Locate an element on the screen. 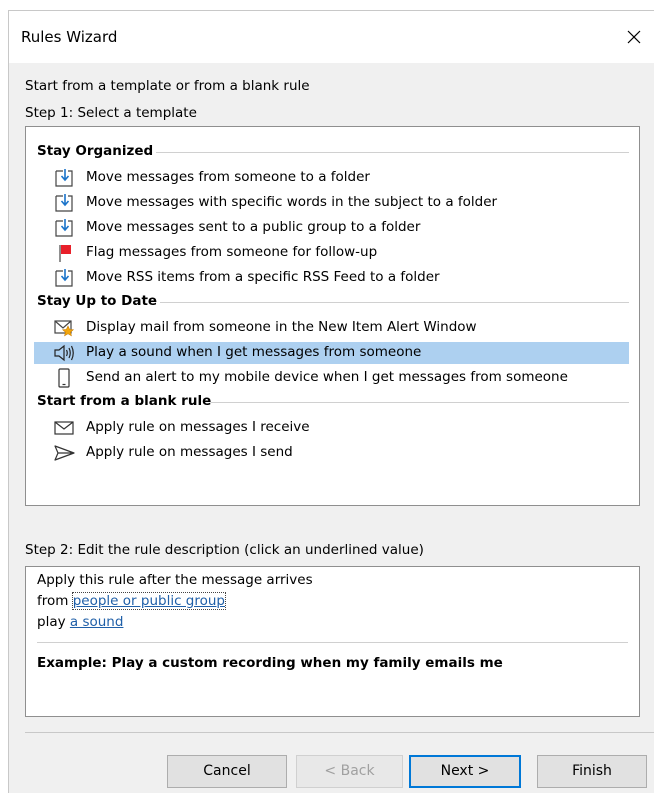  cancel-button: Cancel is located at coordinates (227, 771).